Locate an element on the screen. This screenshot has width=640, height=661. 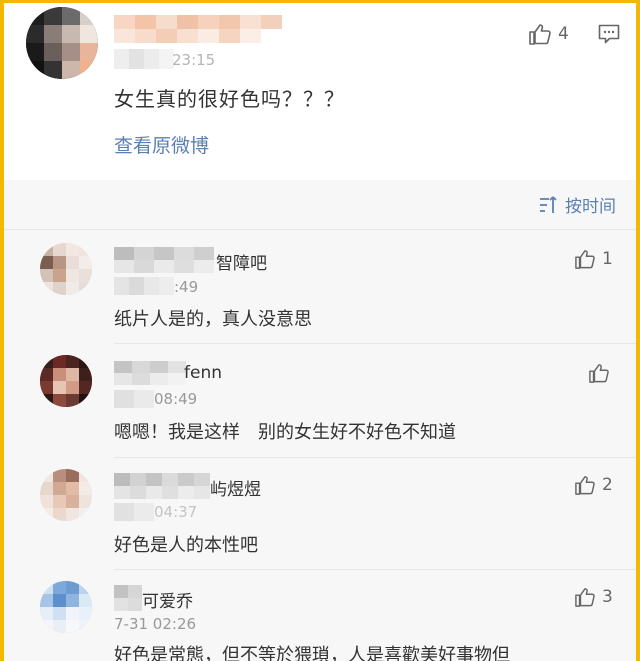
post-like-button: 4 is located at coordinates (548, 34).